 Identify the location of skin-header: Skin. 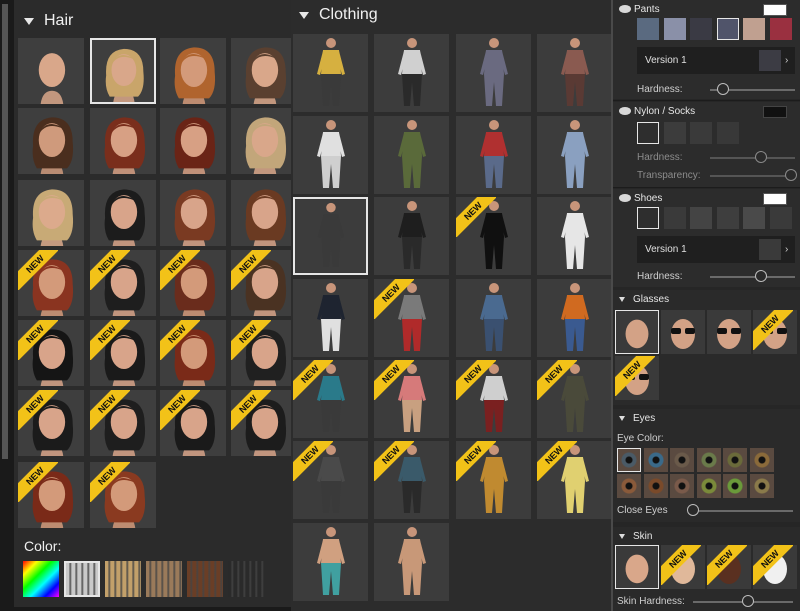
(635, 536).